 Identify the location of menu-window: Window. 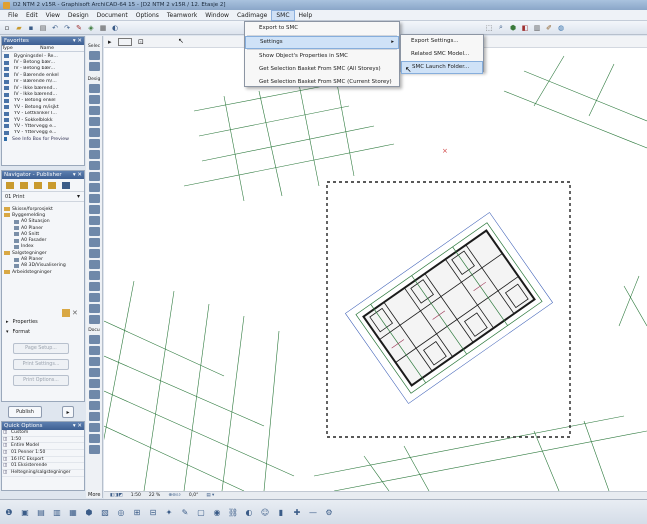
(217, 15).